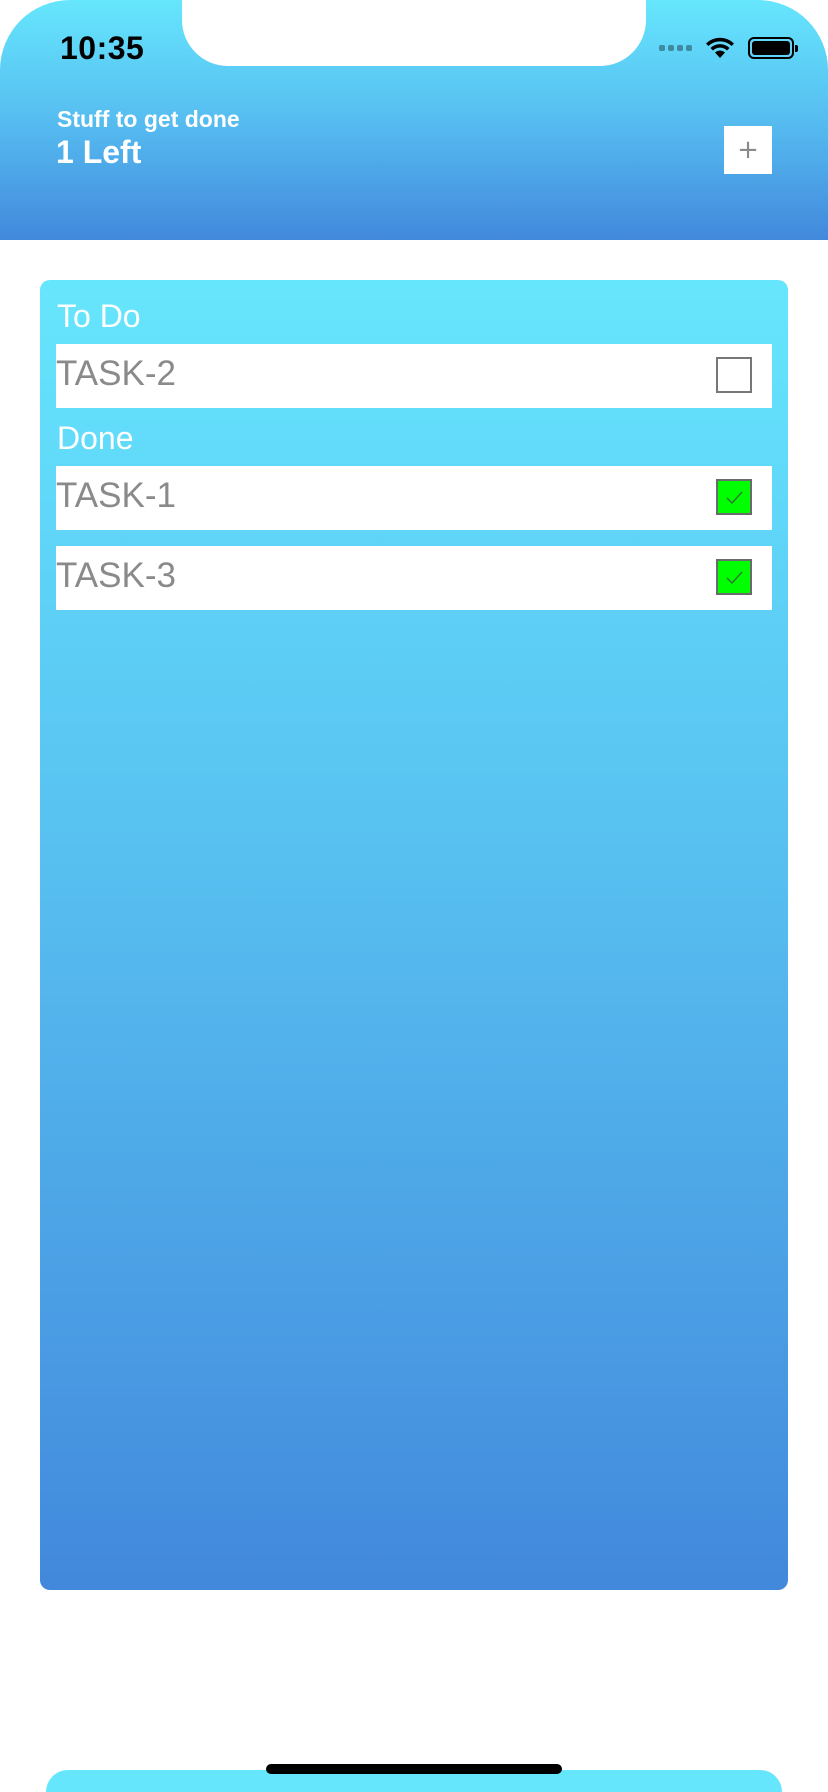 The height and width of the screenshot is (1792, 828). I want to click on status-icons, so click(728, 48).